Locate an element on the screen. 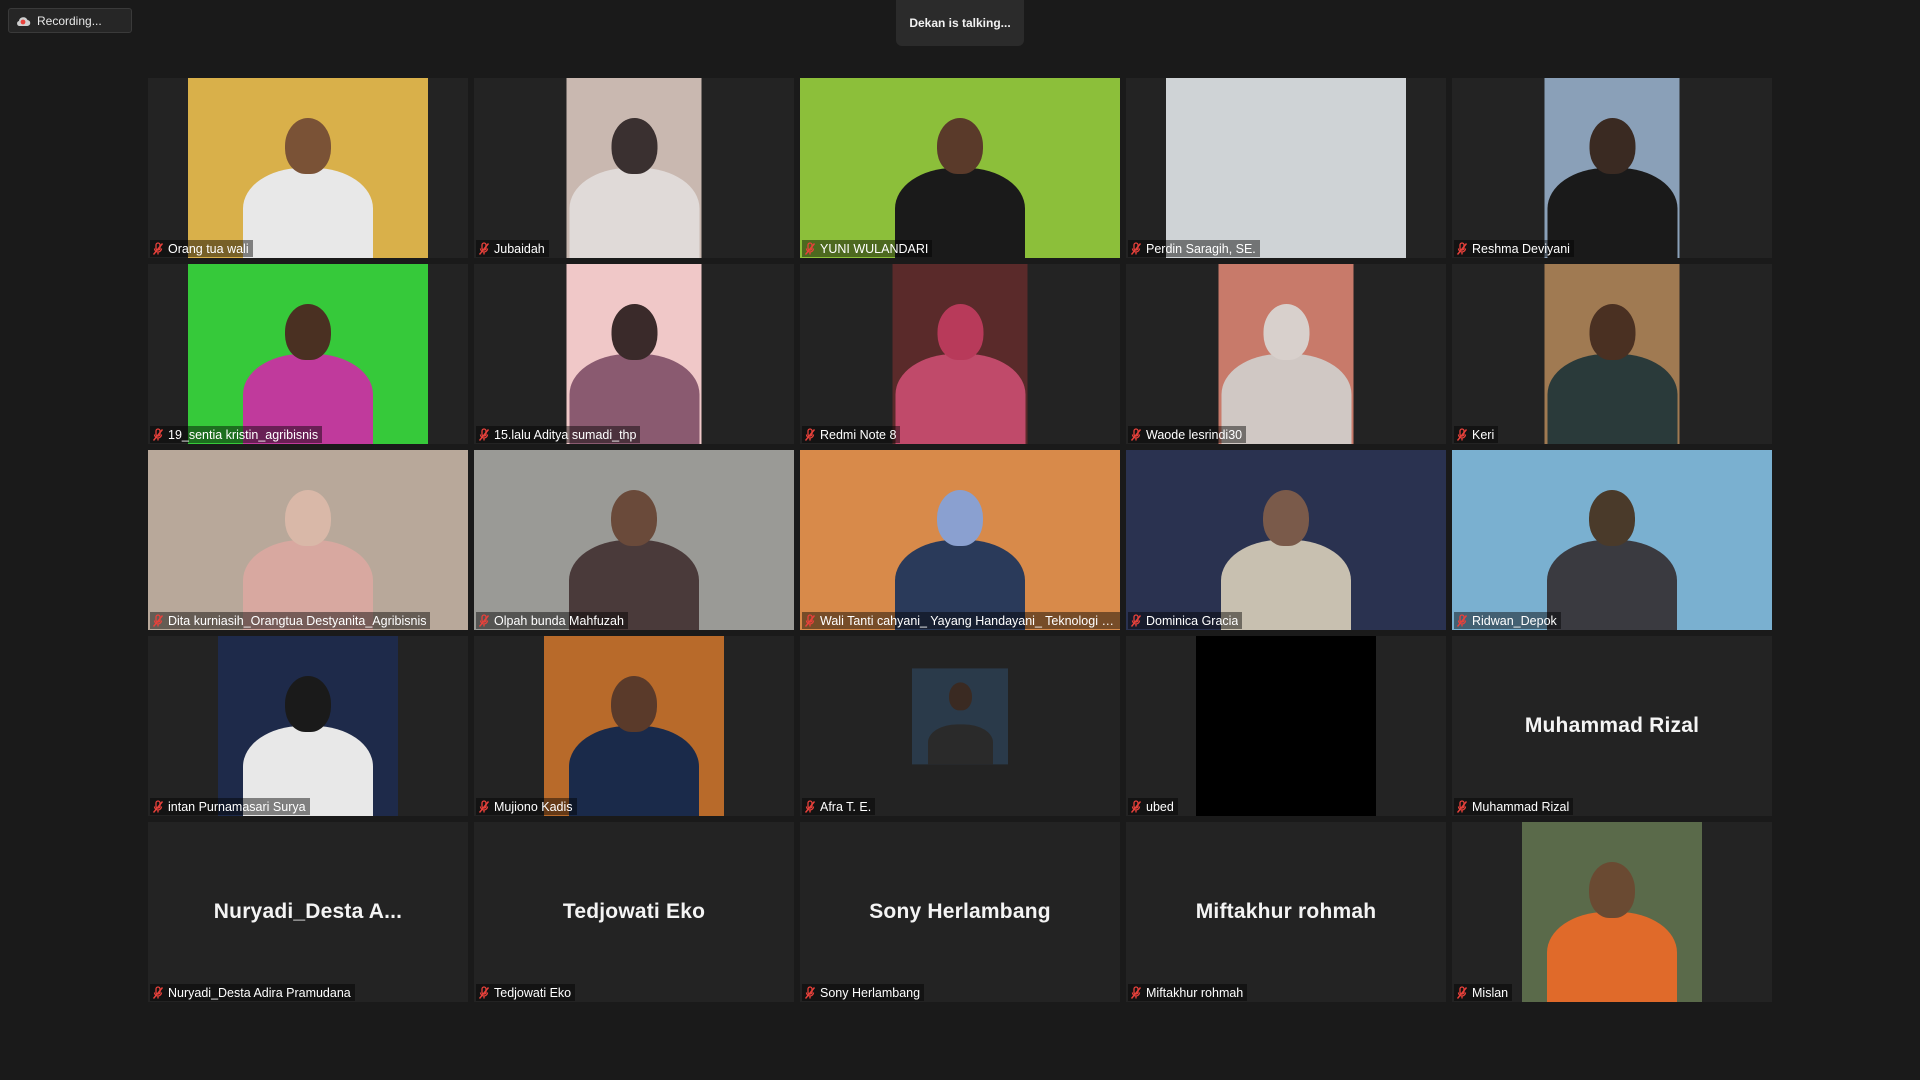 Image resolution: width=1920 pixels, height=1080 pixels. participant-tile: Ridwan_Depok is located at coordinates (1612, 540).